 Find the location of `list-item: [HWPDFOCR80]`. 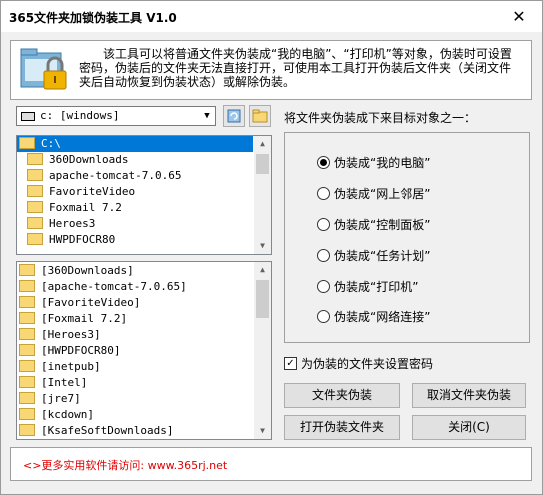

list-item: [HWPDFOCR80] is located at coordinates (69, 351).